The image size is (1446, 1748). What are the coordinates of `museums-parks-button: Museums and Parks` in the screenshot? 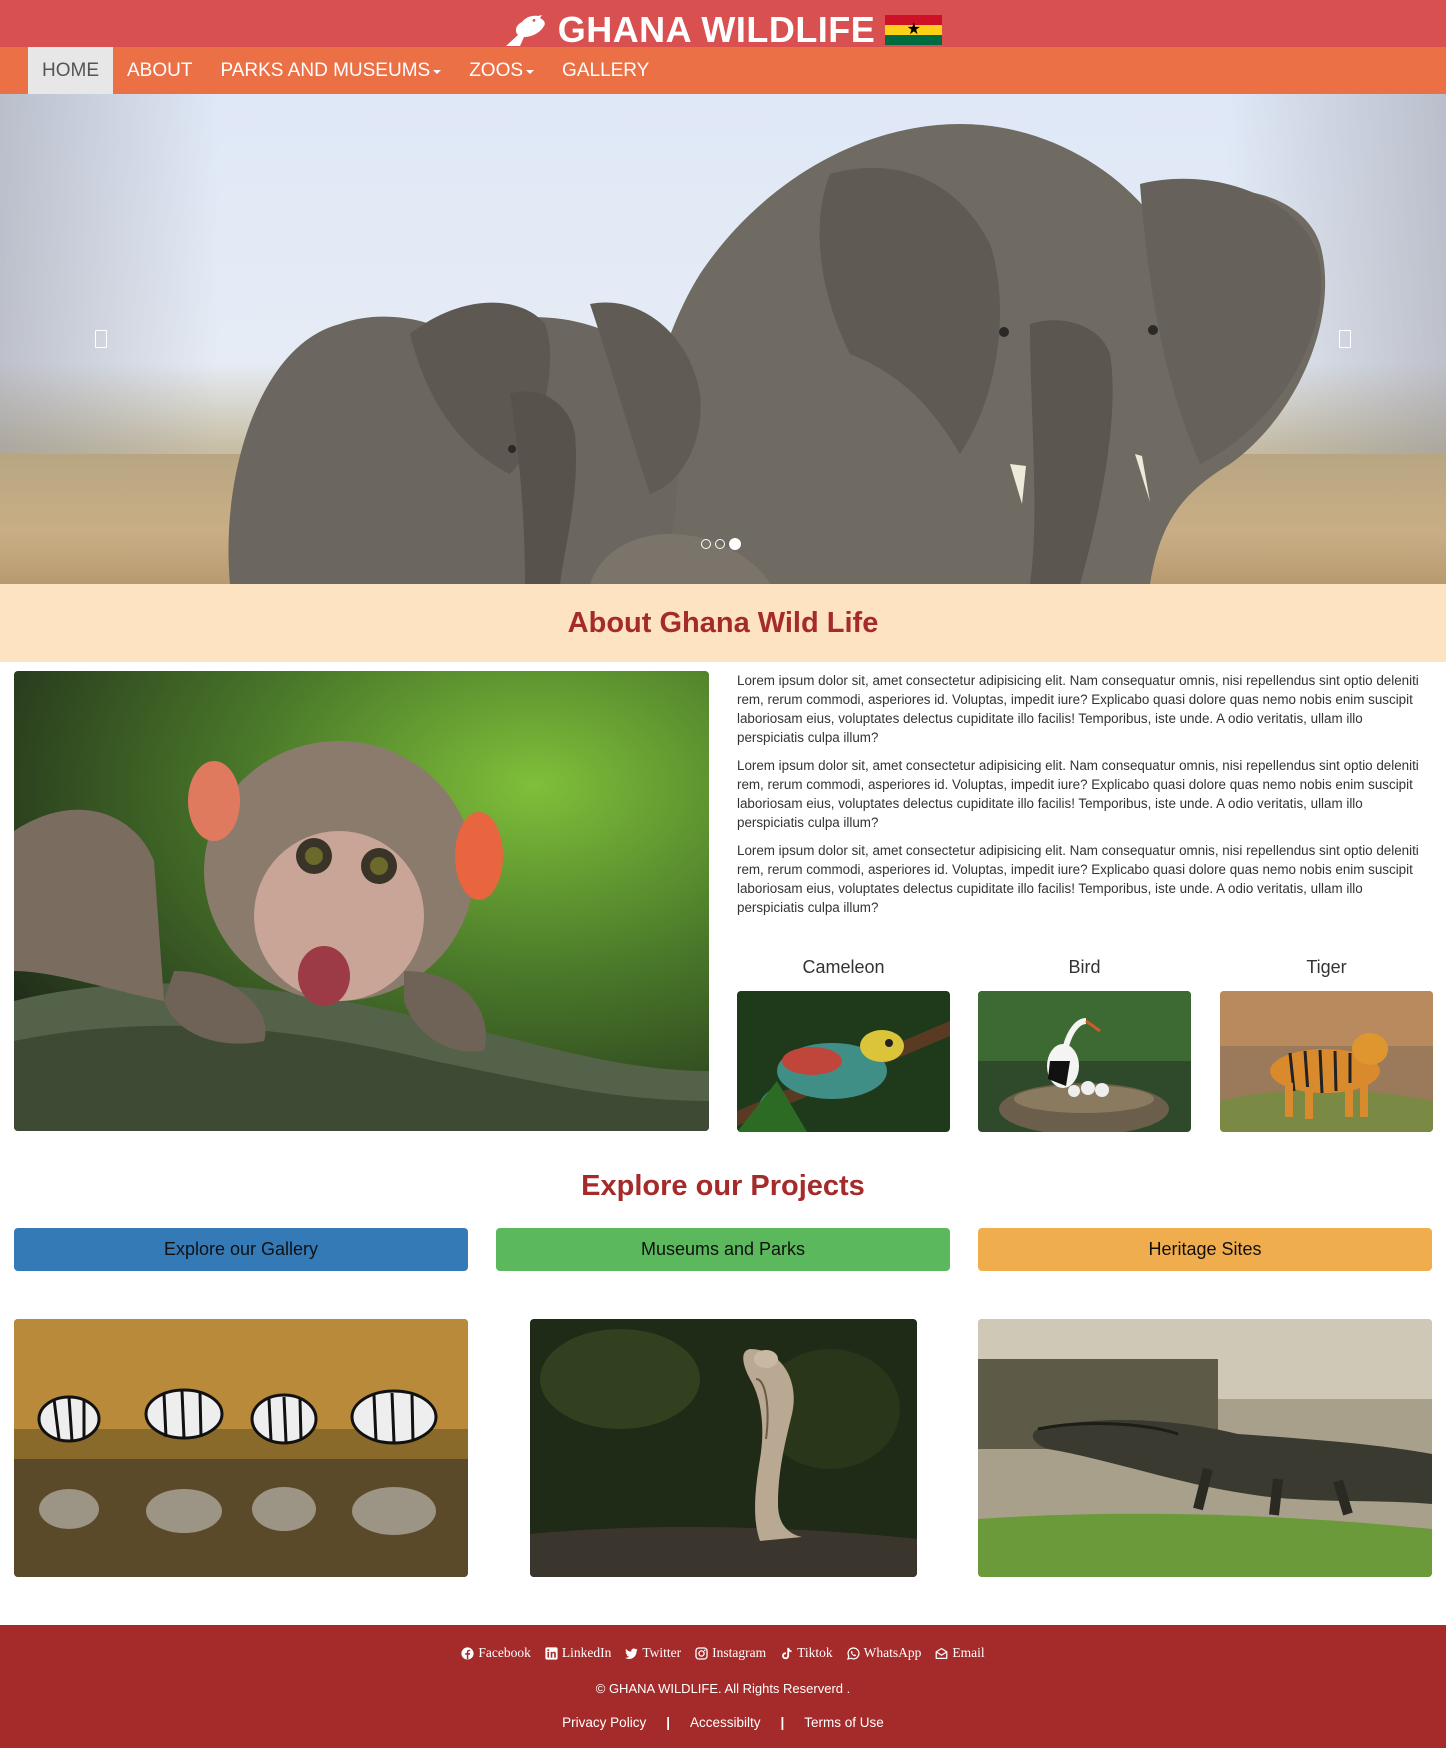 It's located at (723, 1249).